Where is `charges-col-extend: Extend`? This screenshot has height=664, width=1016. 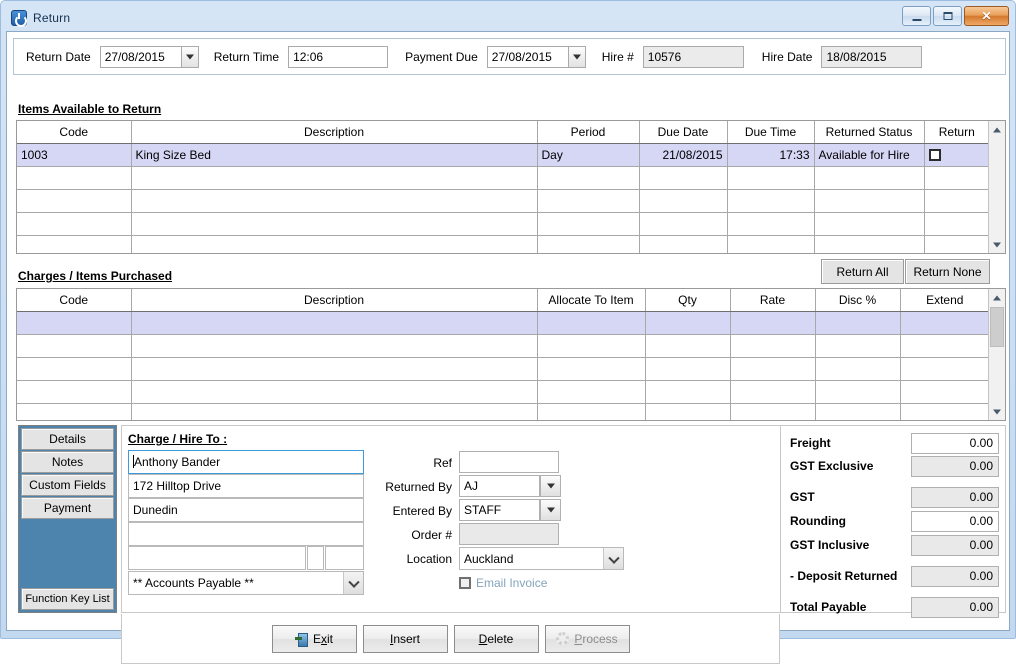 charges-col-extend: Extend is located at coordinates (944, 300).